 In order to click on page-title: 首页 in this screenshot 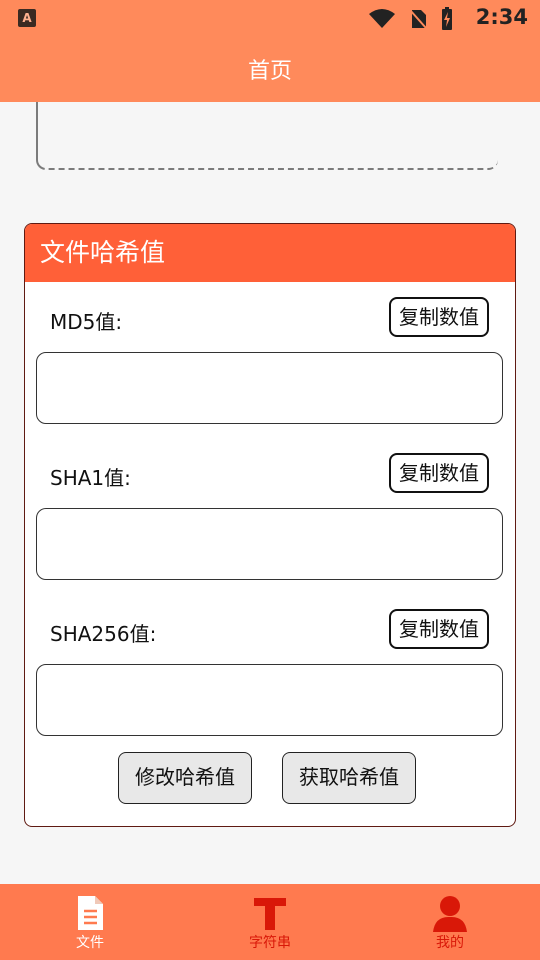, I will do `click(269, 71)`.